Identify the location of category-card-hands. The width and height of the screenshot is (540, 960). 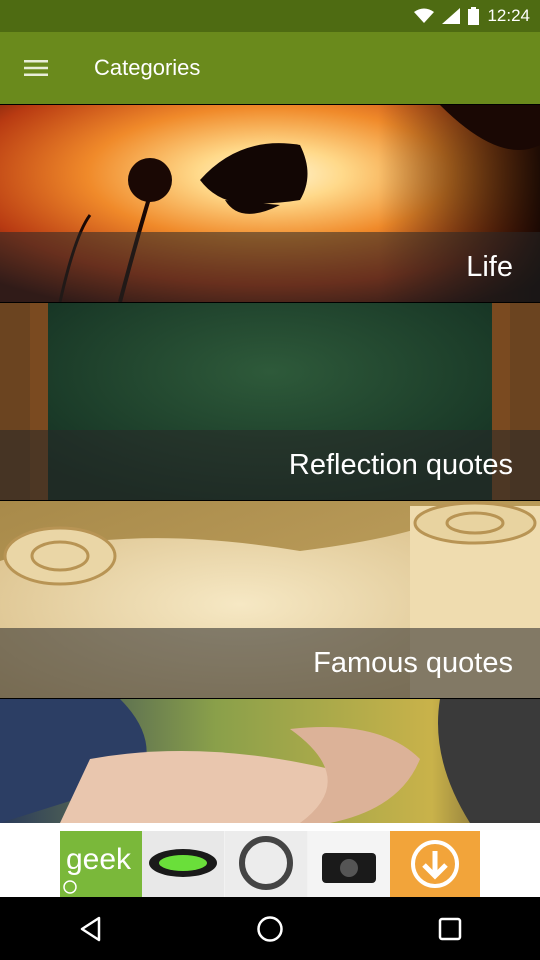
(270, 761).